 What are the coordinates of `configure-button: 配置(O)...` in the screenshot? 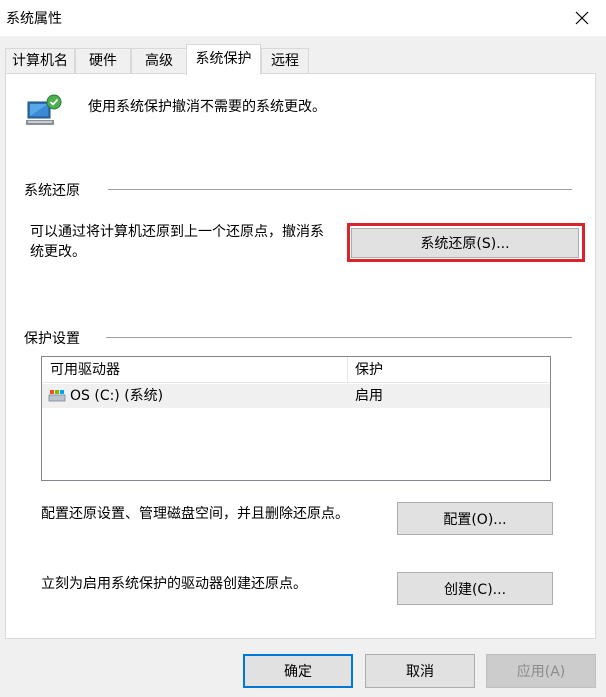 It's located at (475, 518).